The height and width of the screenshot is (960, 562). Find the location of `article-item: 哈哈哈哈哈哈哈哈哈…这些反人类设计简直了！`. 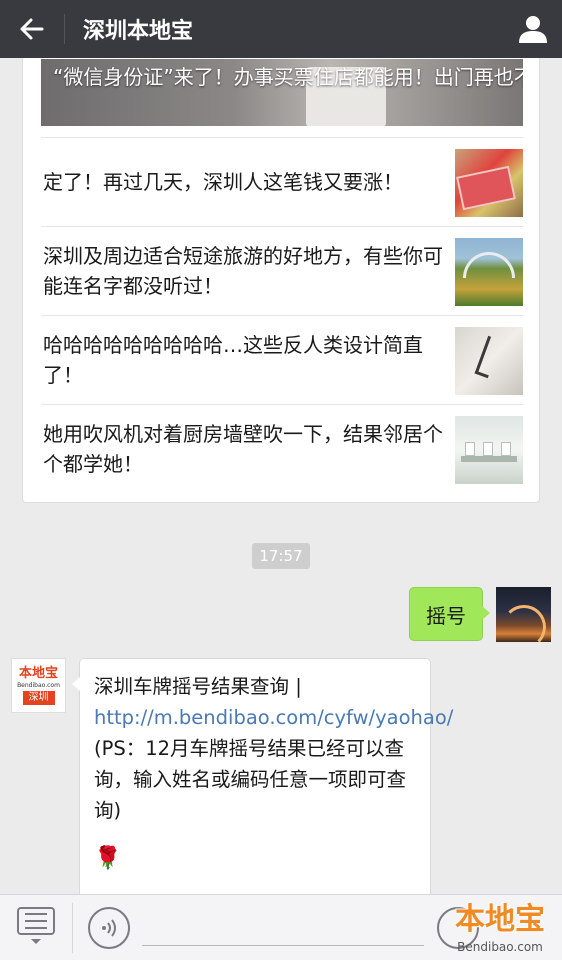

article-item: 哈哈哈哈哈哈哈哈哈…这些反人类设计简直了！ is located at coordinates (282, 359).